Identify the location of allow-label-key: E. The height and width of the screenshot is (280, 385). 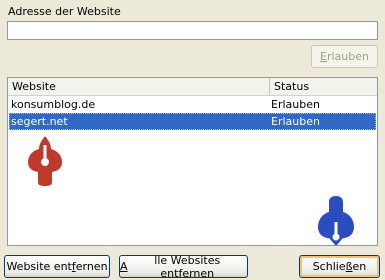
(323, 56).